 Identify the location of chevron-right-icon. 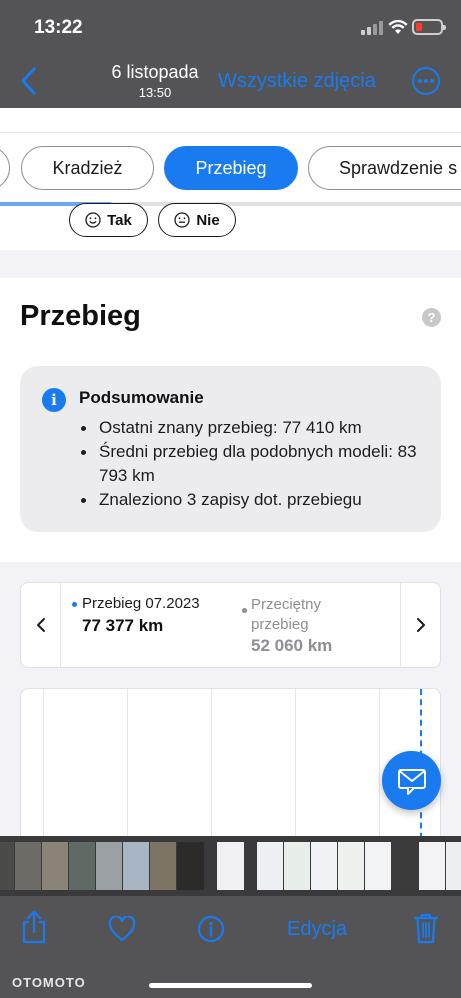
(421, 625).